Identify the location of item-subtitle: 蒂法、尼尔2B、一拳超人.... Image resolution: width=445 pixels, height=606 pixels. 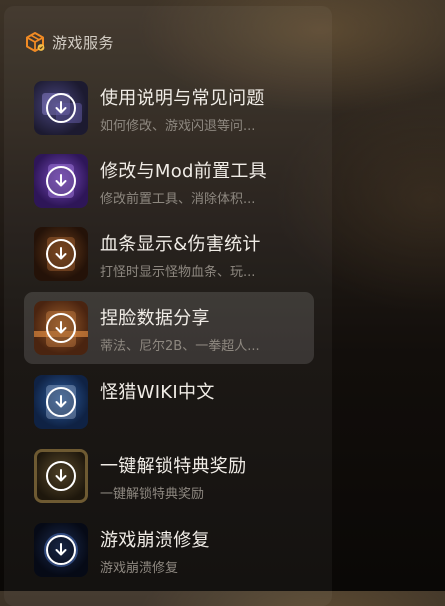
(180, 346).